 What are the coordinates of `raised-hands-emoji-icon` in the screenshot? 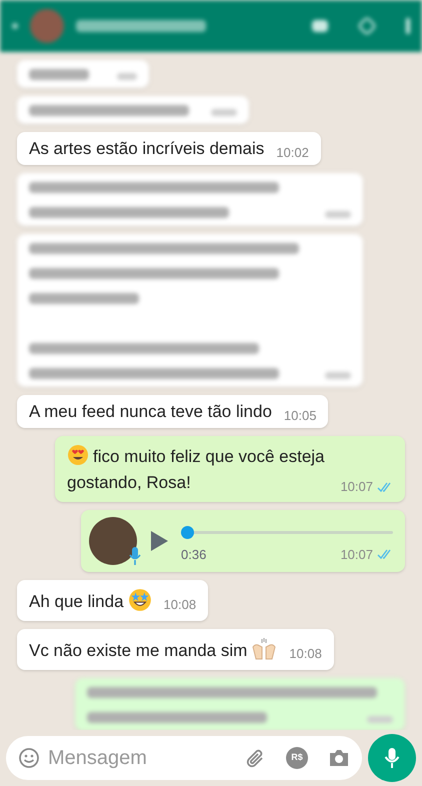 It's located at (264, 649).